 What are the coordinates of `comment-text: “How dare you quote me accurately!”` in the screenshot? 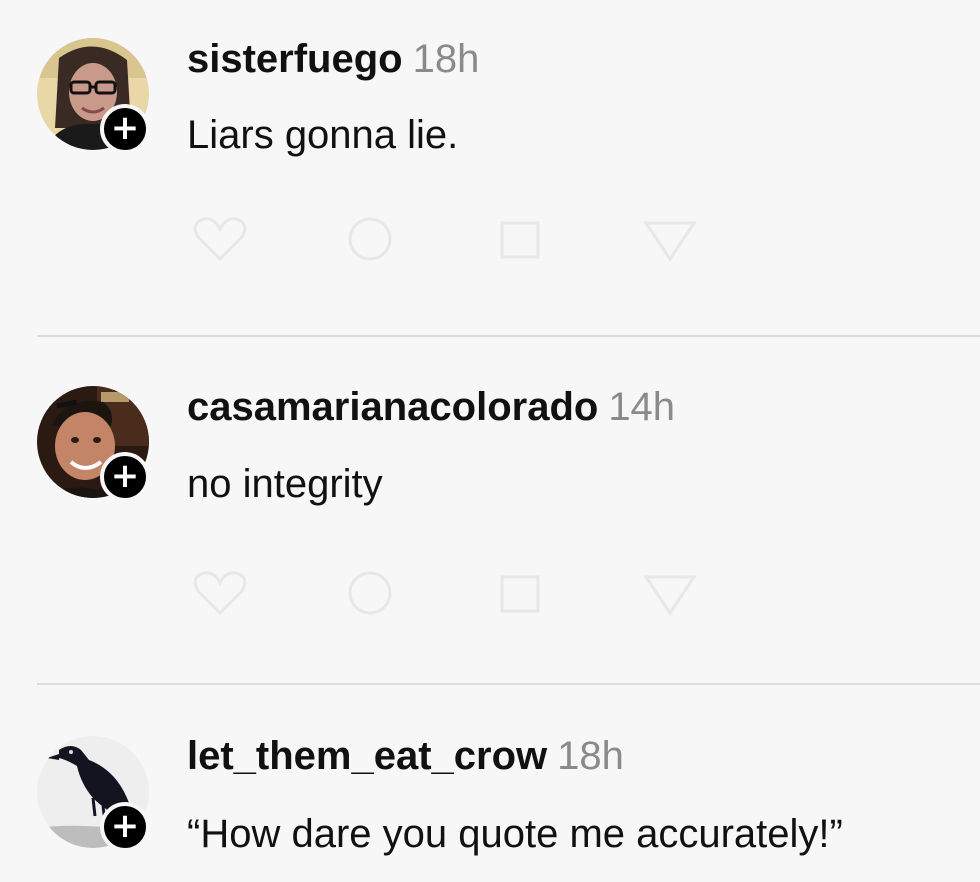 It's located at (515, 834).